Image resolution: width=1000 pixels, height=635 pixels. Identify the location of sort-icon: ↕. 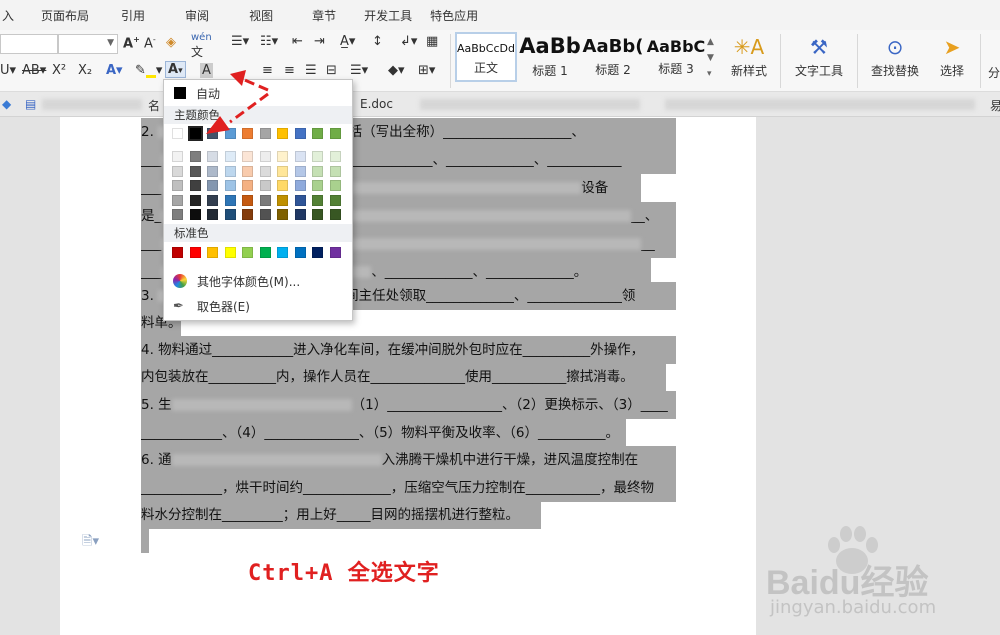
(377, 41).